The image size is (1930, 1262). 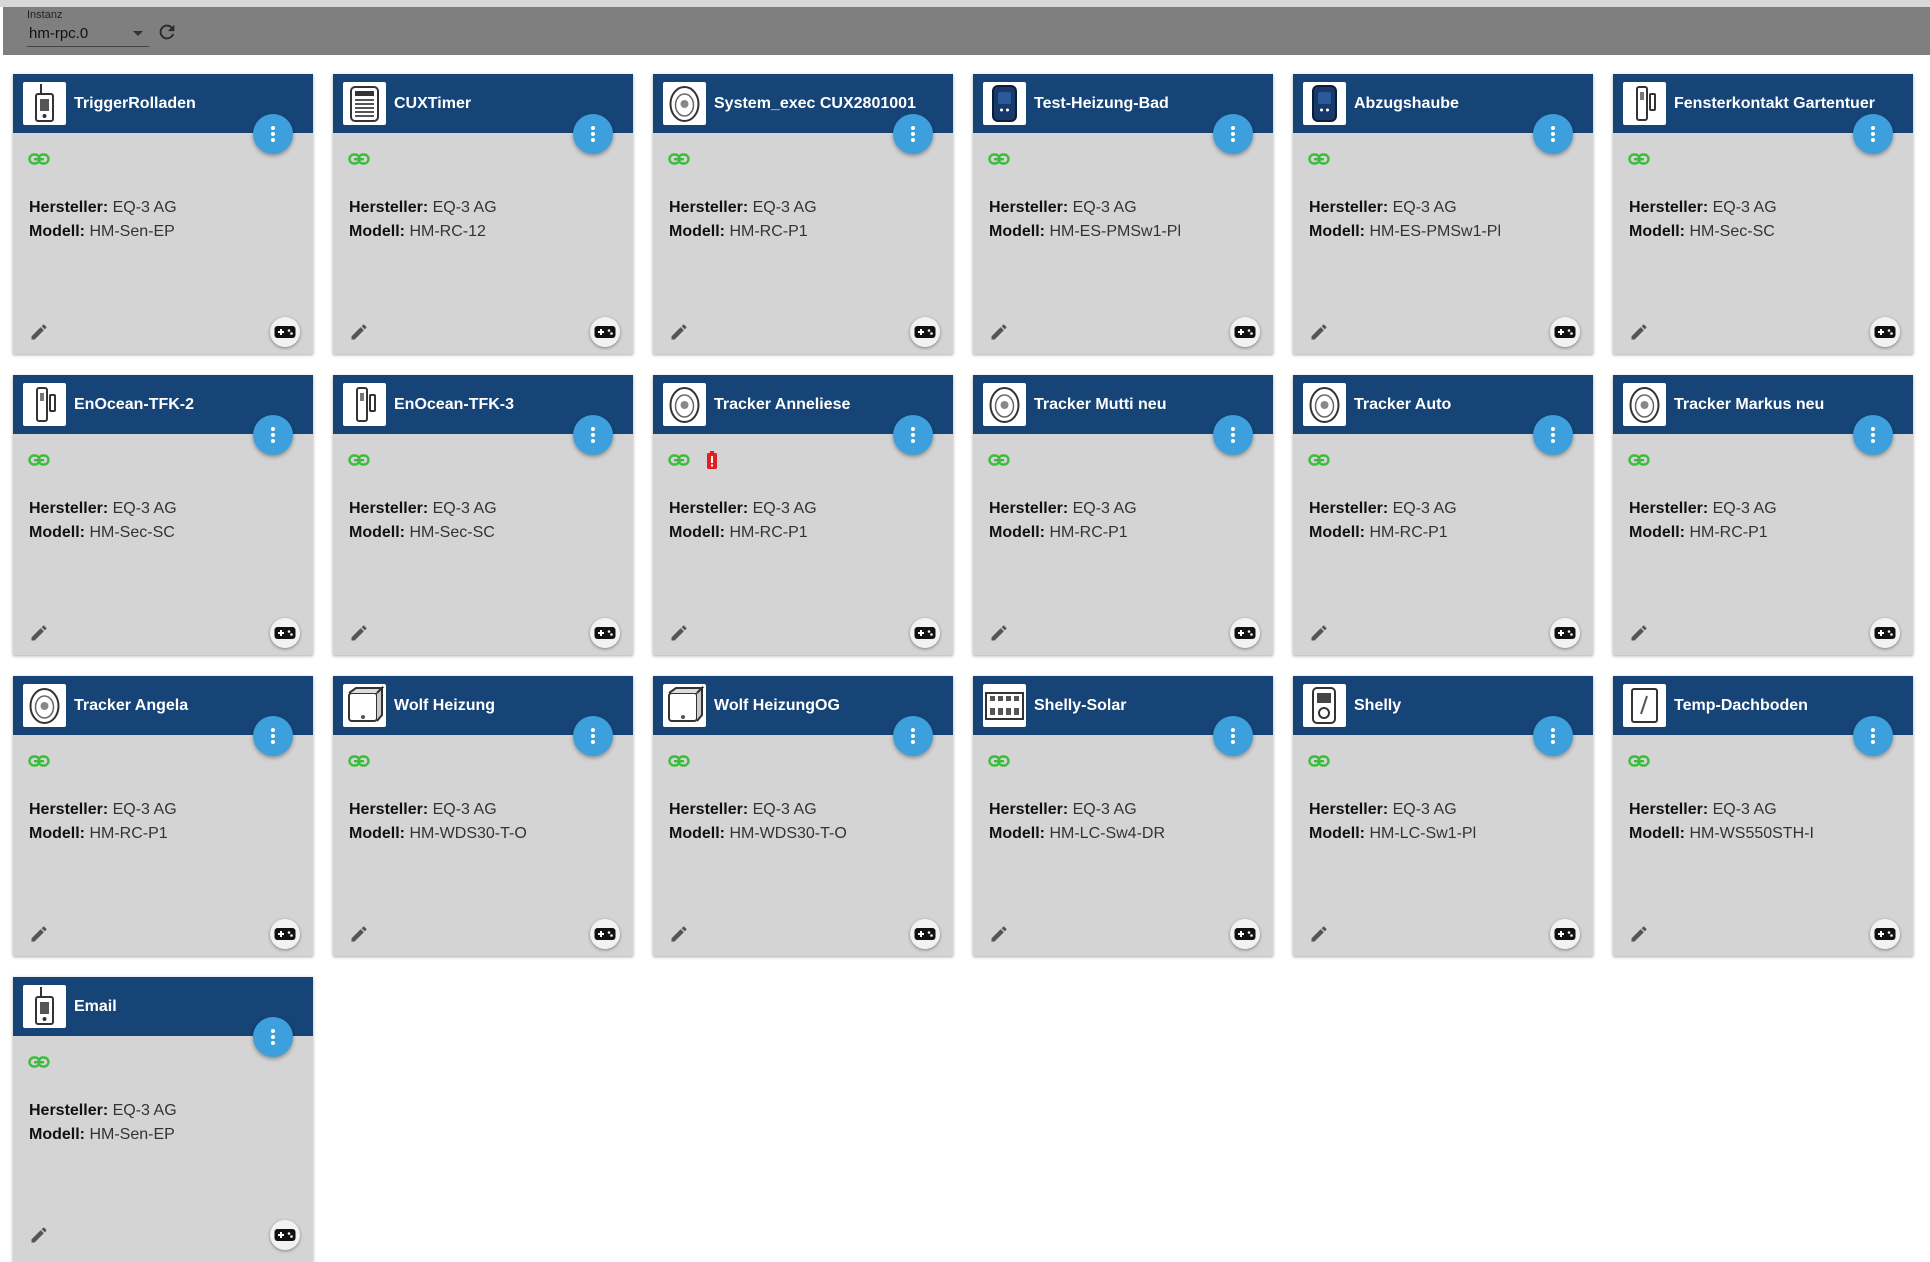 I want to click on box-sensor-icon, so click(x=686, y=703).